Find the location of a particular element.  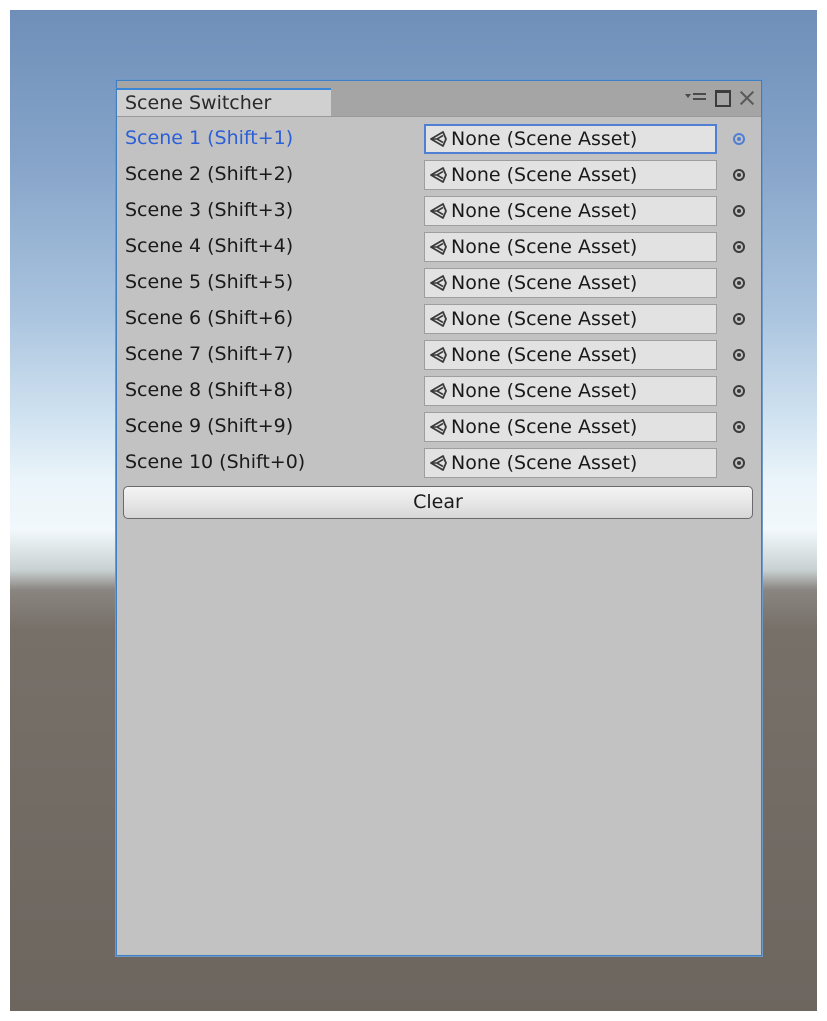

scene-row: Scene 6 (Shift+6) None (Scene Asset) is located at coordinates (439, 320).